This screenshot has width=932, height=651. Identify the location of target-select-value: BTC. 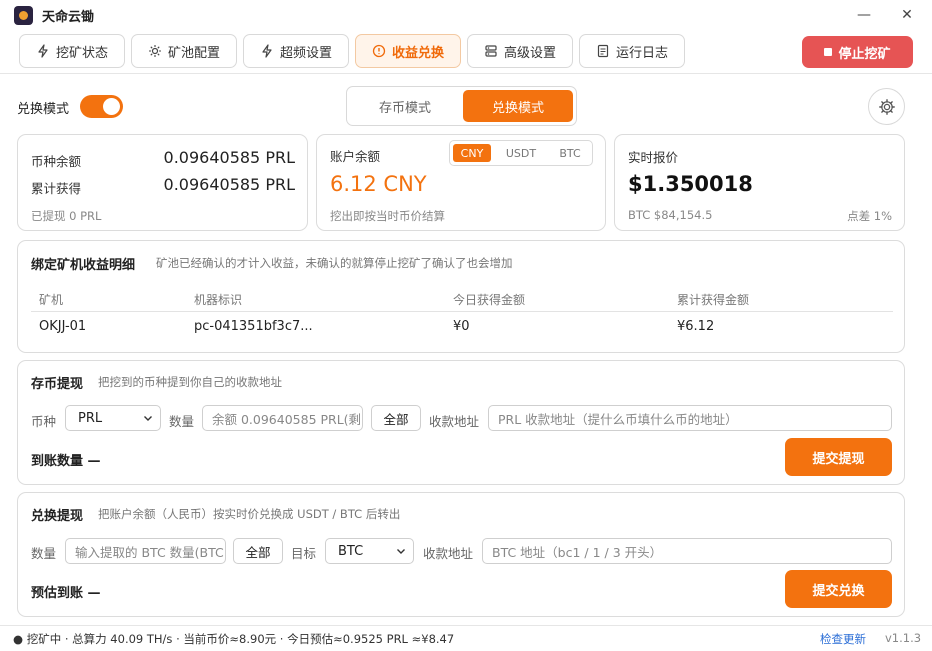
(351, 551).